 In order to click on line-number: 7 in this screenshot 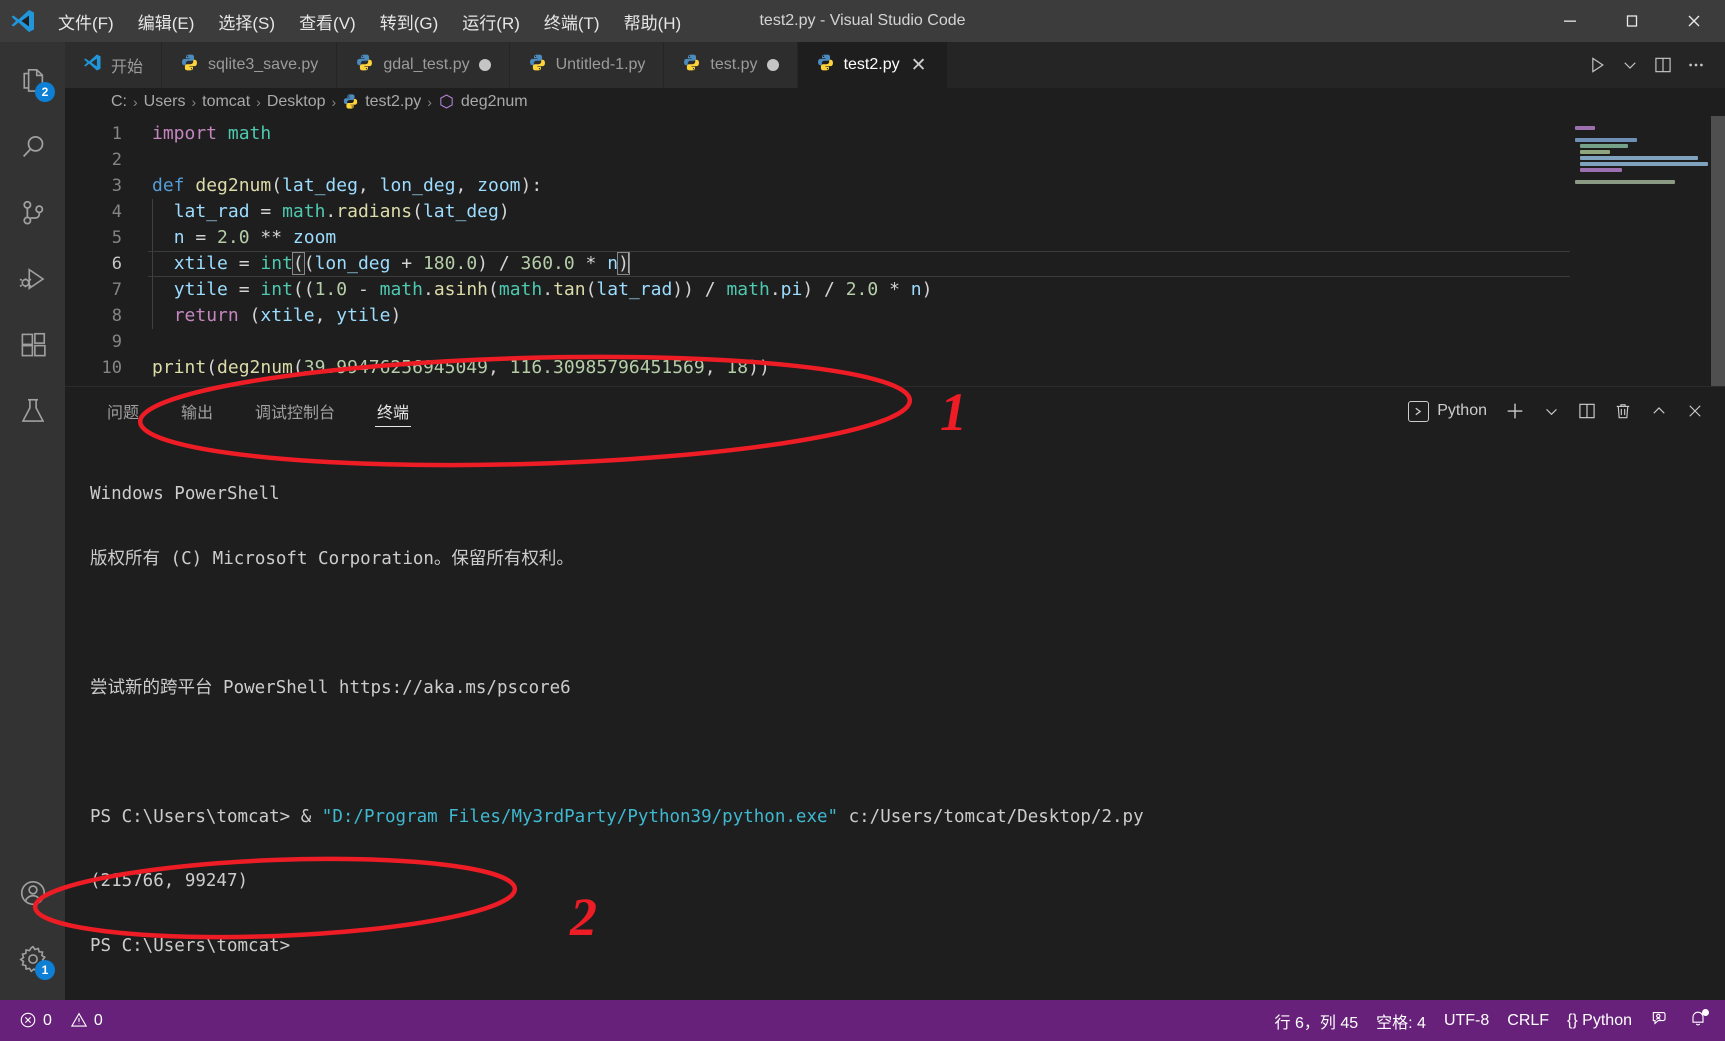, I will do `click(116, 290)`.